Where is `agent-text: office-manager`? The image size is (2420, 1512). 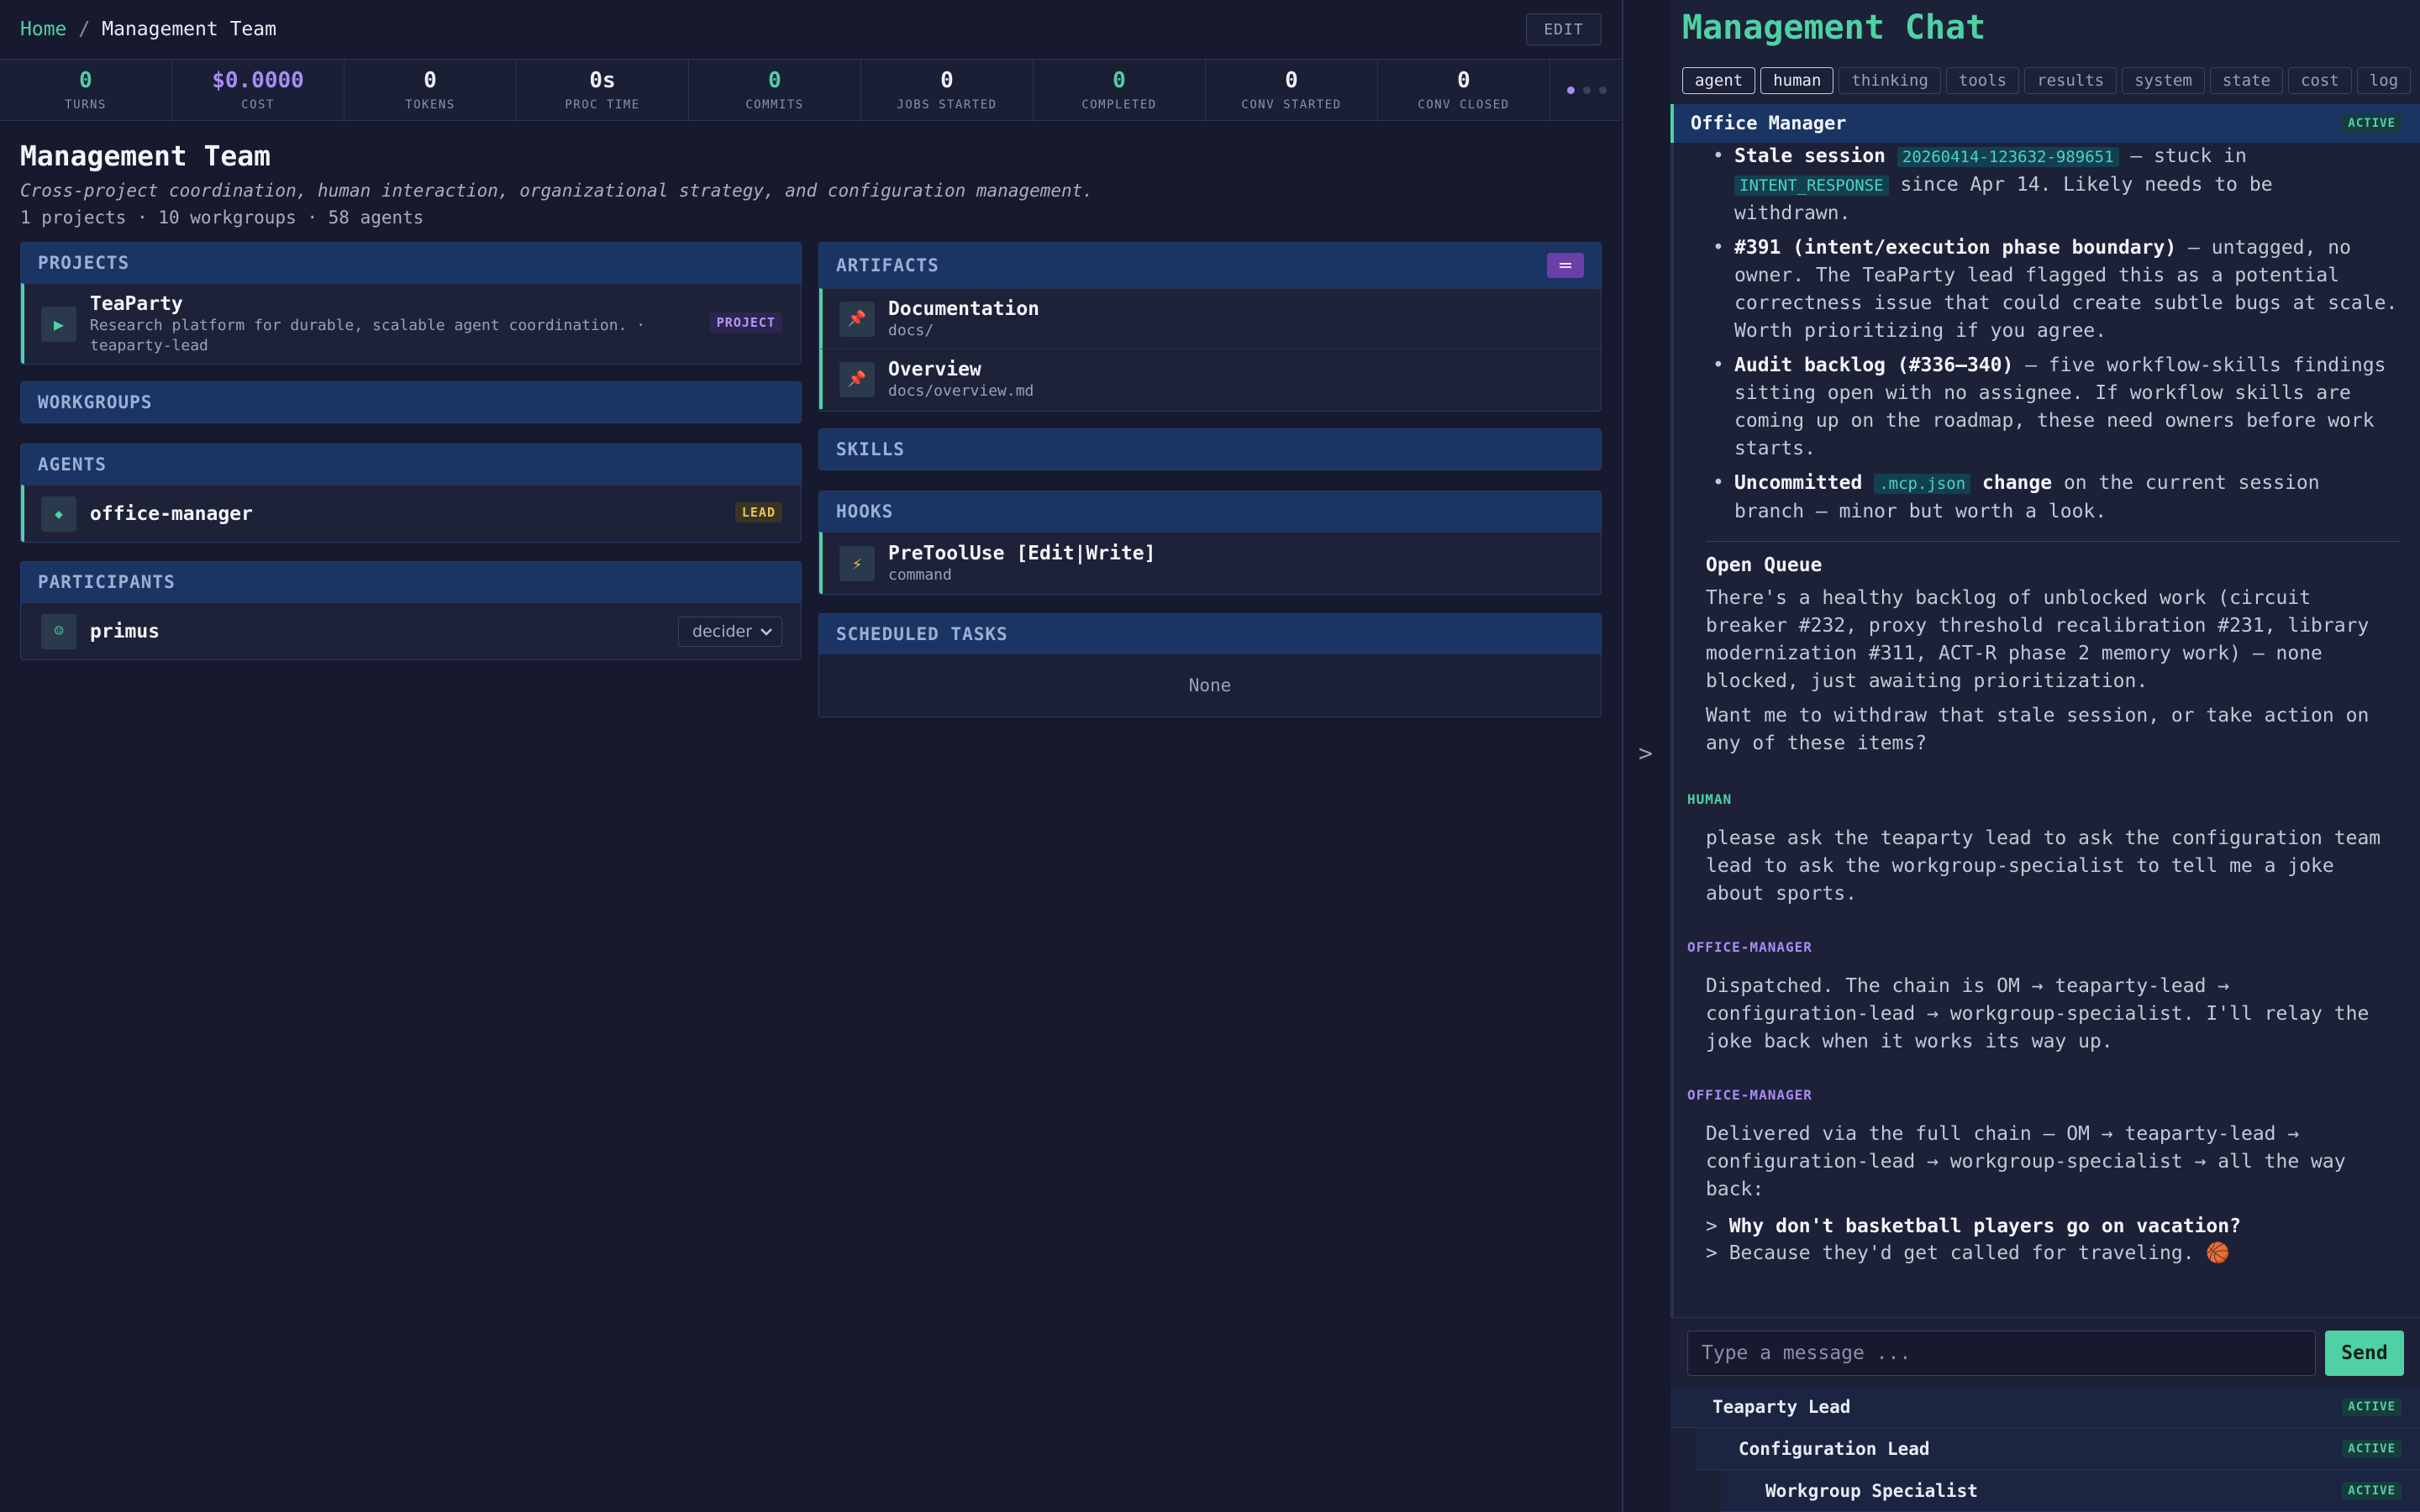 agent-text: office-manager is located at coordinates (172, 514).